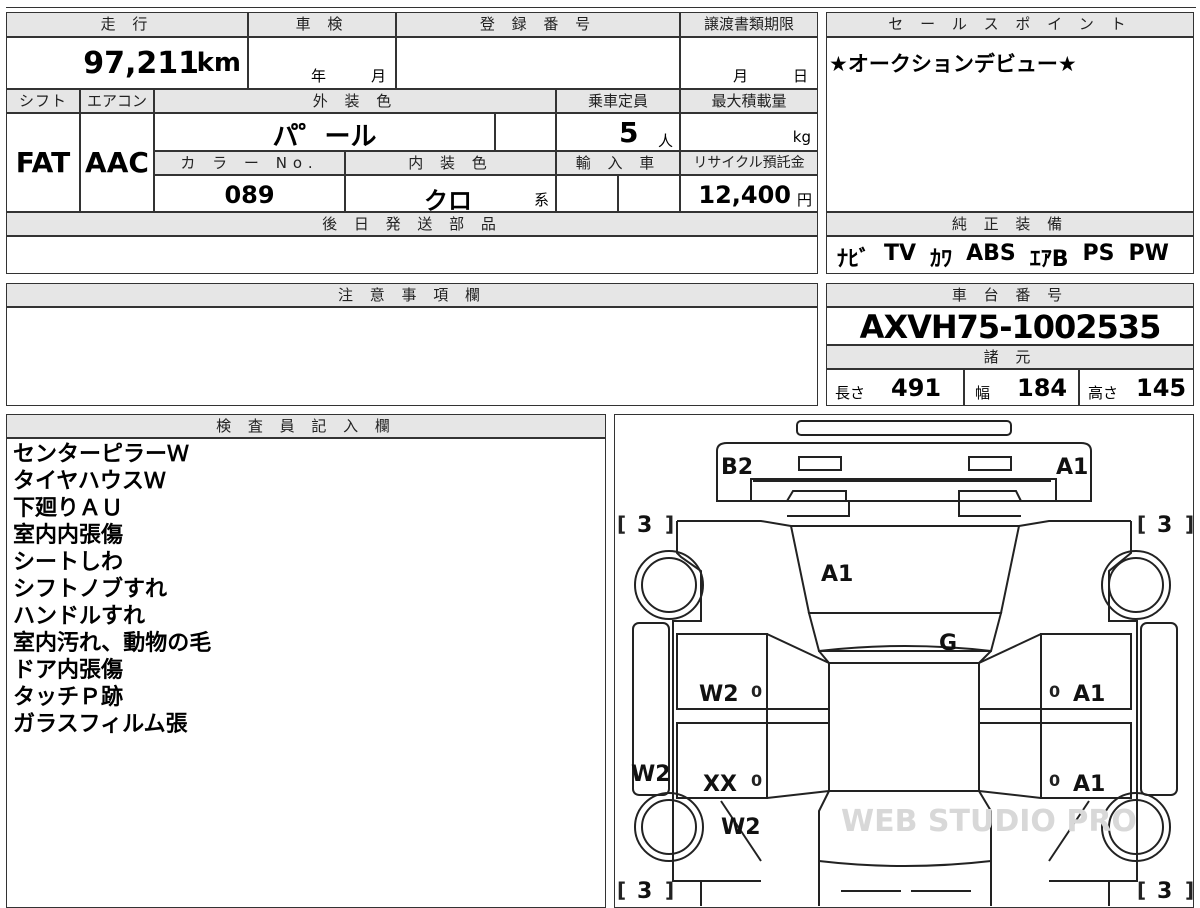 Image resolution: width=1200 pixels, height=908 pixels. What do you see at coordinates (412, 295) in the screenshot?
I see `cautions-header: 注 意 事 項 欄` at bounding box center [412, 295].